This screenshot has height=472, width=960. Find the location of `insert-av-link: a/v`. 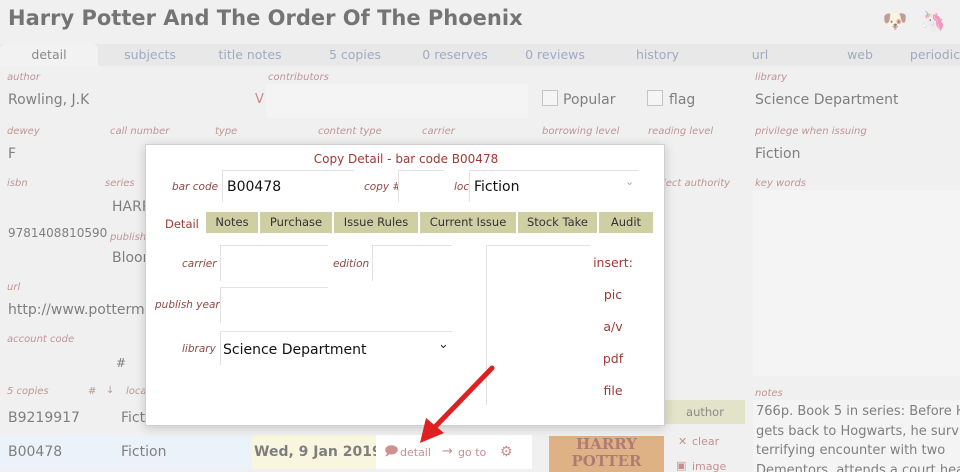

insert-av-link: a/v is located at coordinates (613, 326).